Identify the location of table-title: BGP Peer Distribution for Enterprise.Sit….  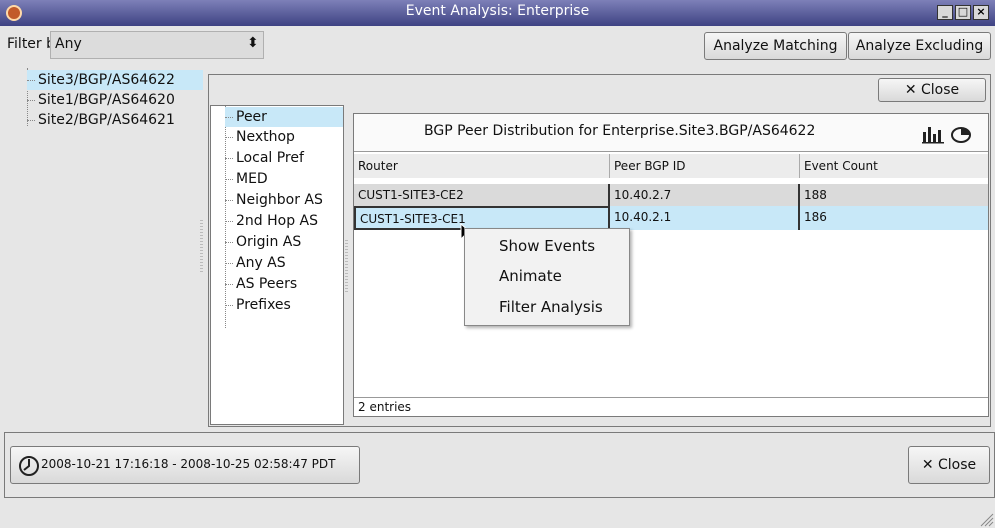
(620, 131).